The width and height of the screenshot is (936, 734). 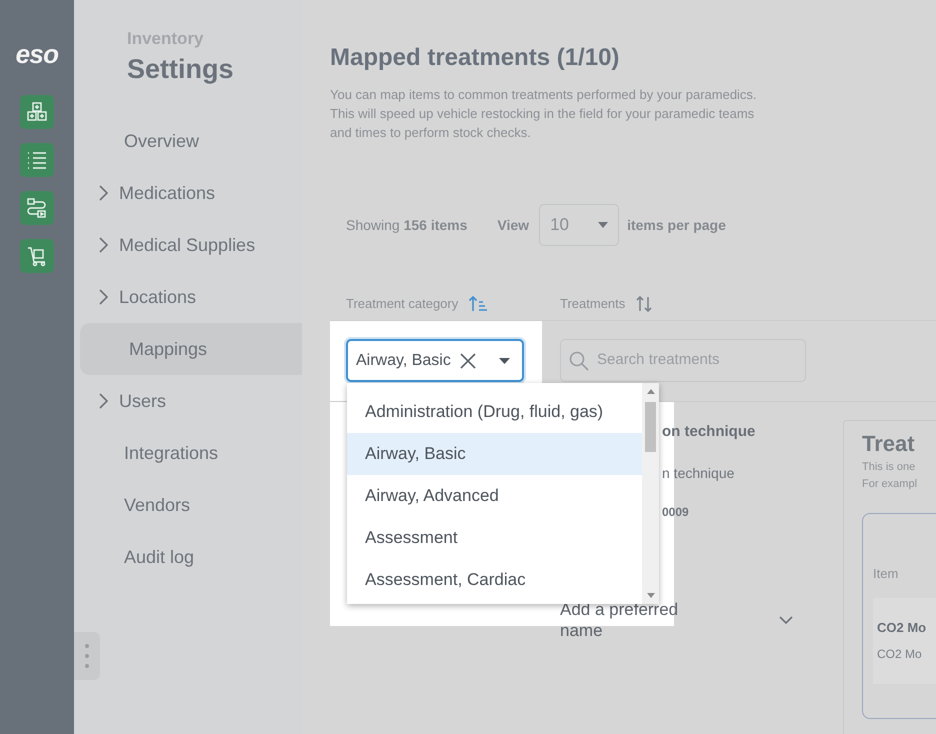 What do you see at coordinates (886, 574) in the screenshot?
I see `item-column-label: Item` at bounding box center [886, 574].